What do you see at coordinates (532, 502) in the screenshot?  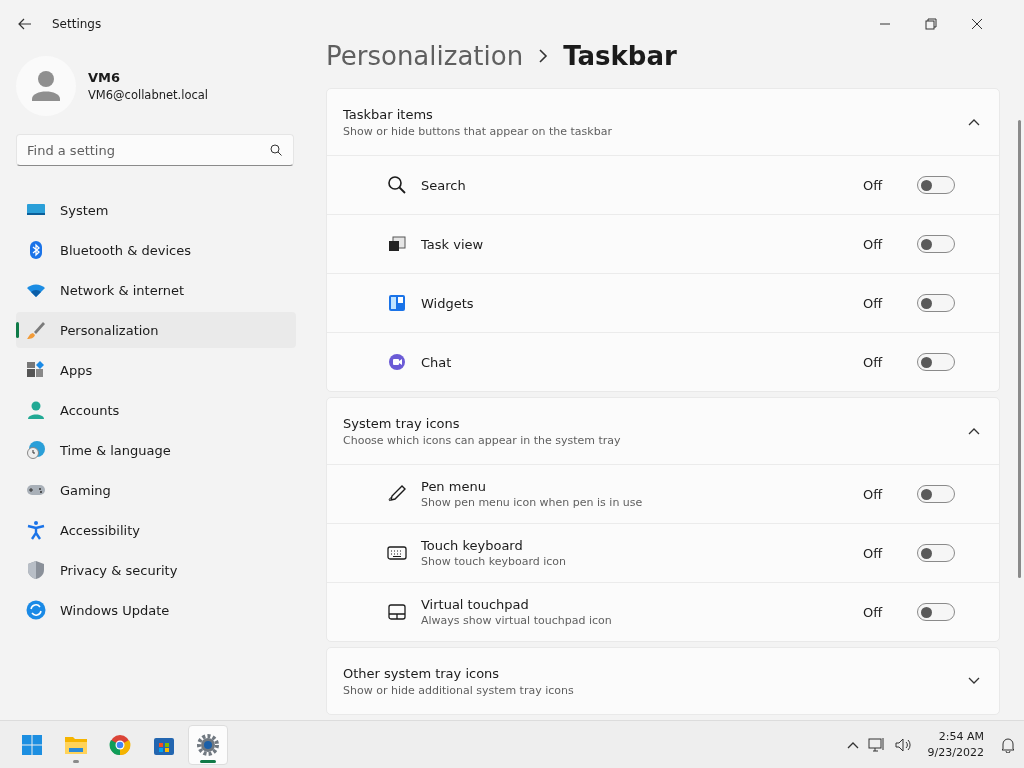 I see `setting-description: Show pen menu icon when pen is in use` at bounding box center [532, 502].